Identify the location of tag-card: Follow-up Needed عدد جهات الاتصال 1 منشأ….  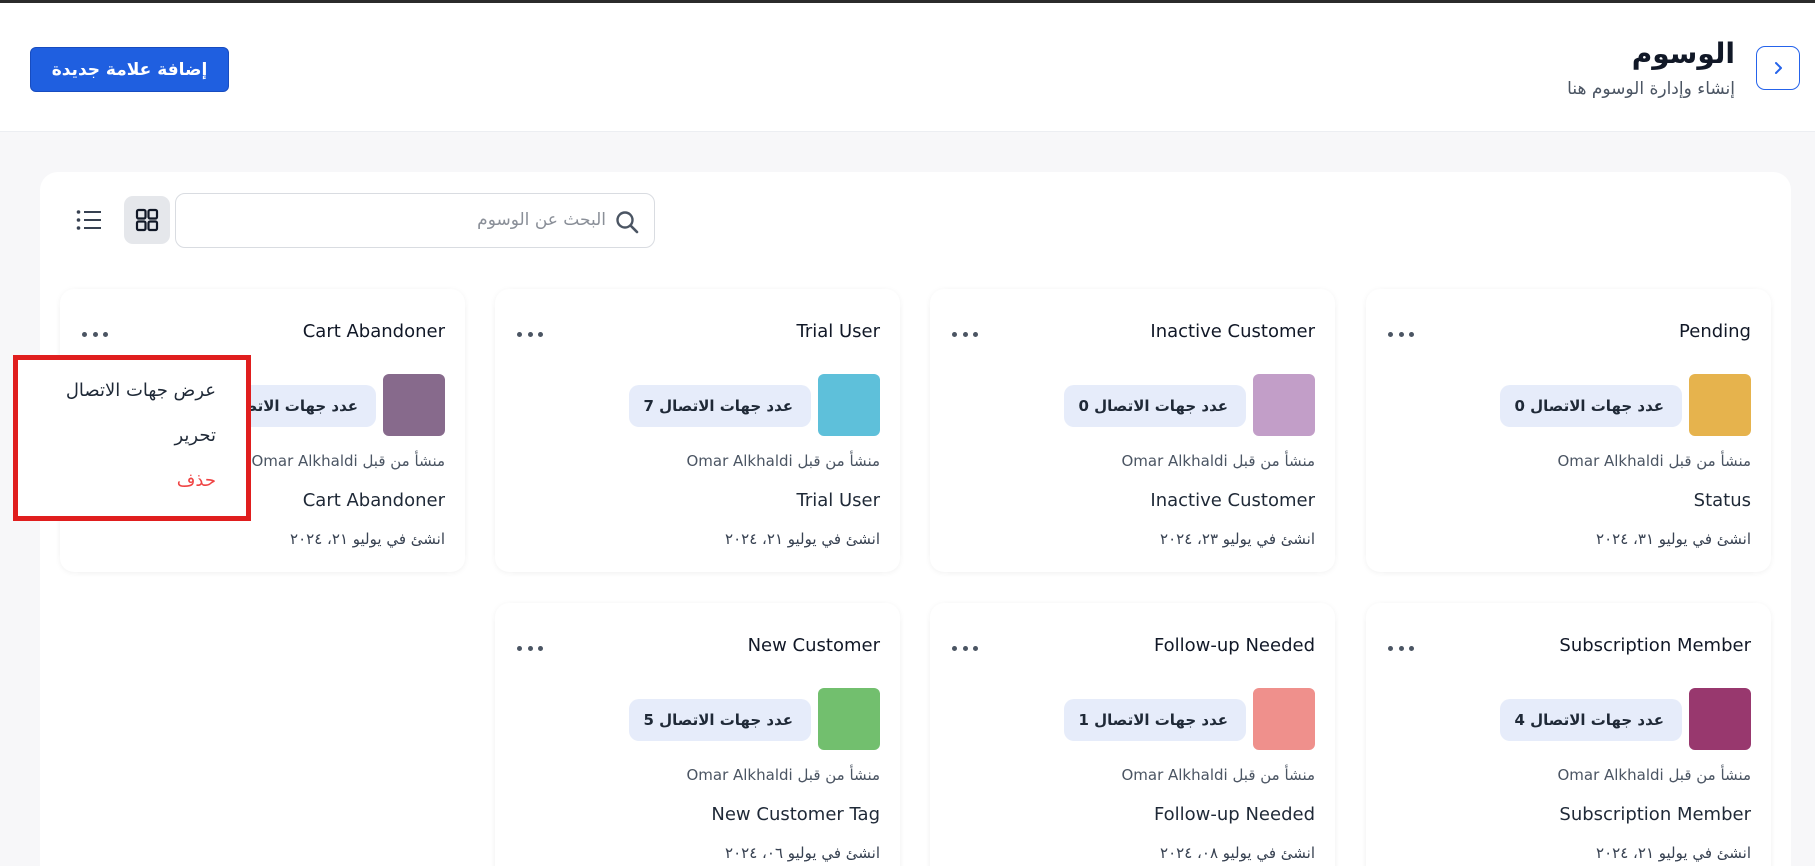
(1132, 734).